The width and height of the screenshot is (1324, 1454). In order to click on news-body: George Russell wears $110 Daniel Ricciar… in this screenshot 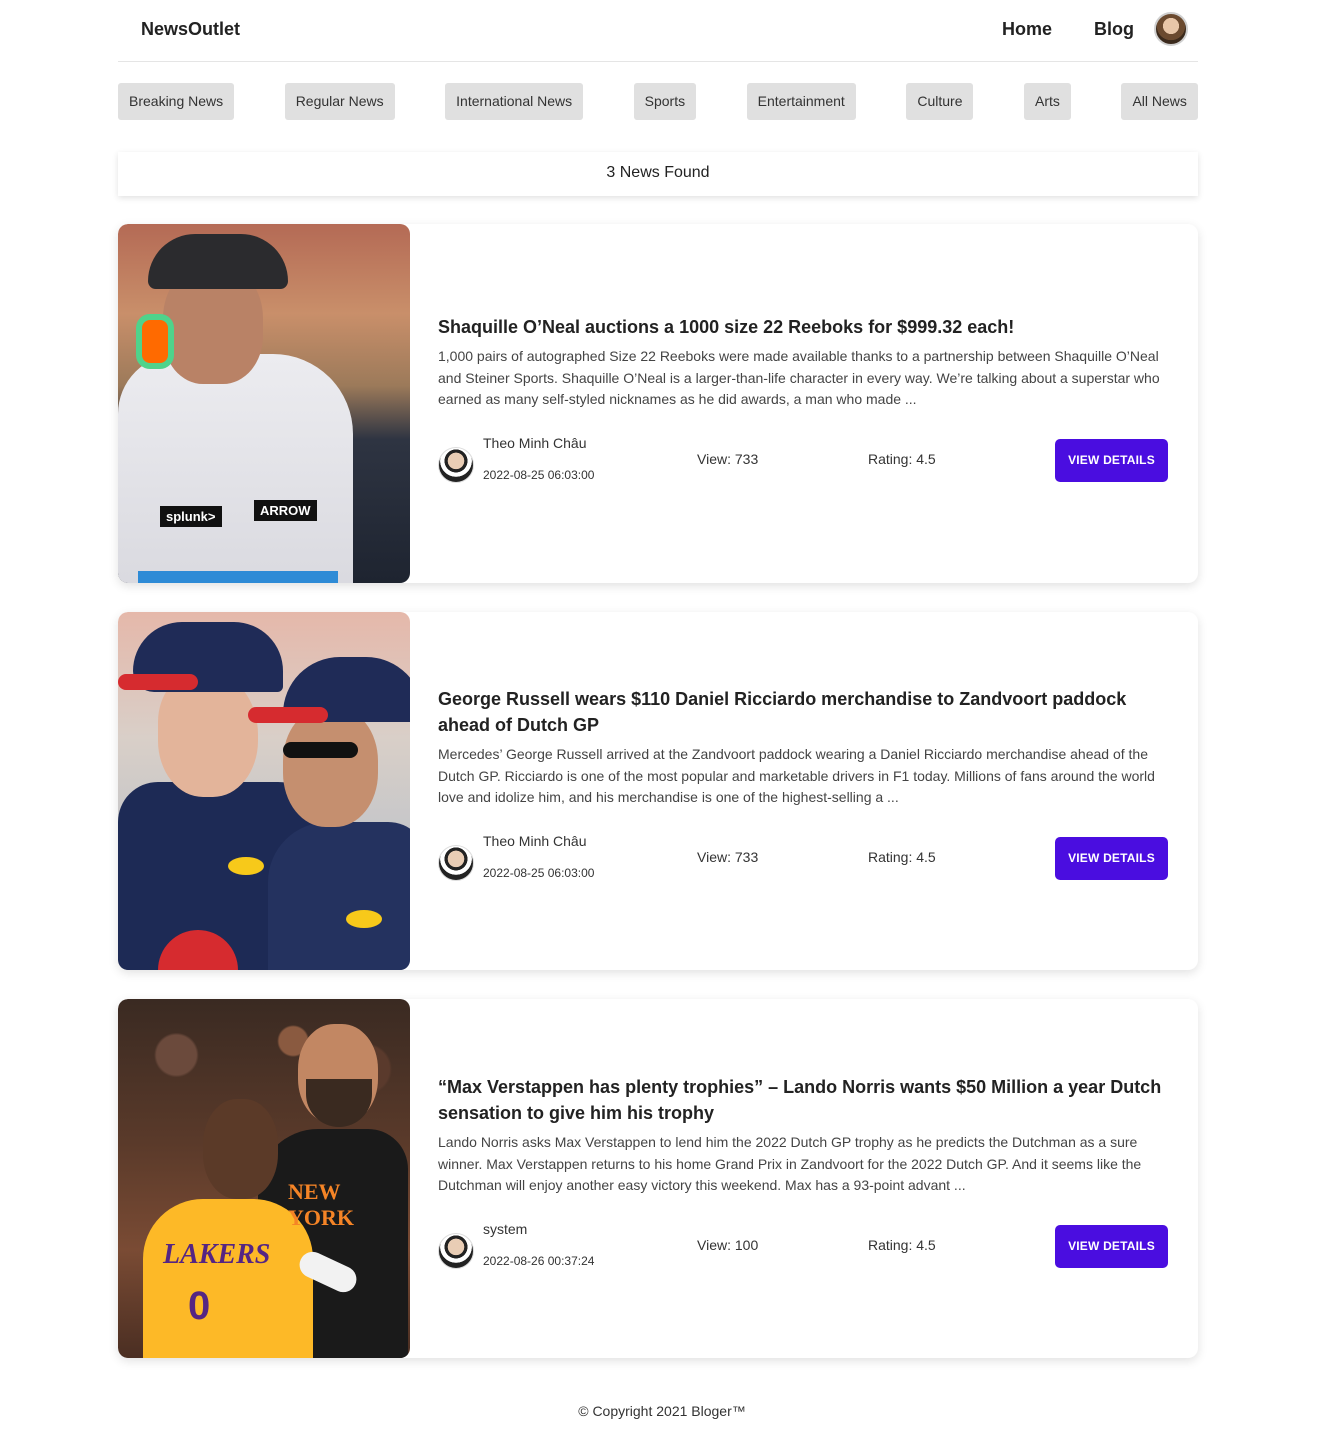, I will do `click(803, 791)`.